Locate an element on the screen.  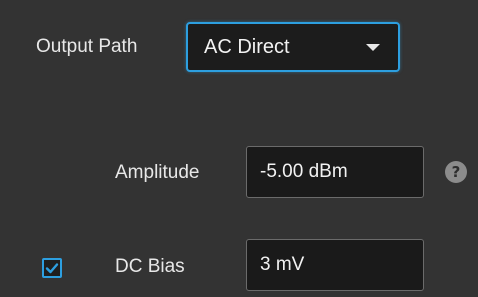
dc-bias-label: DC Bias is located at coordinates (150, 266).